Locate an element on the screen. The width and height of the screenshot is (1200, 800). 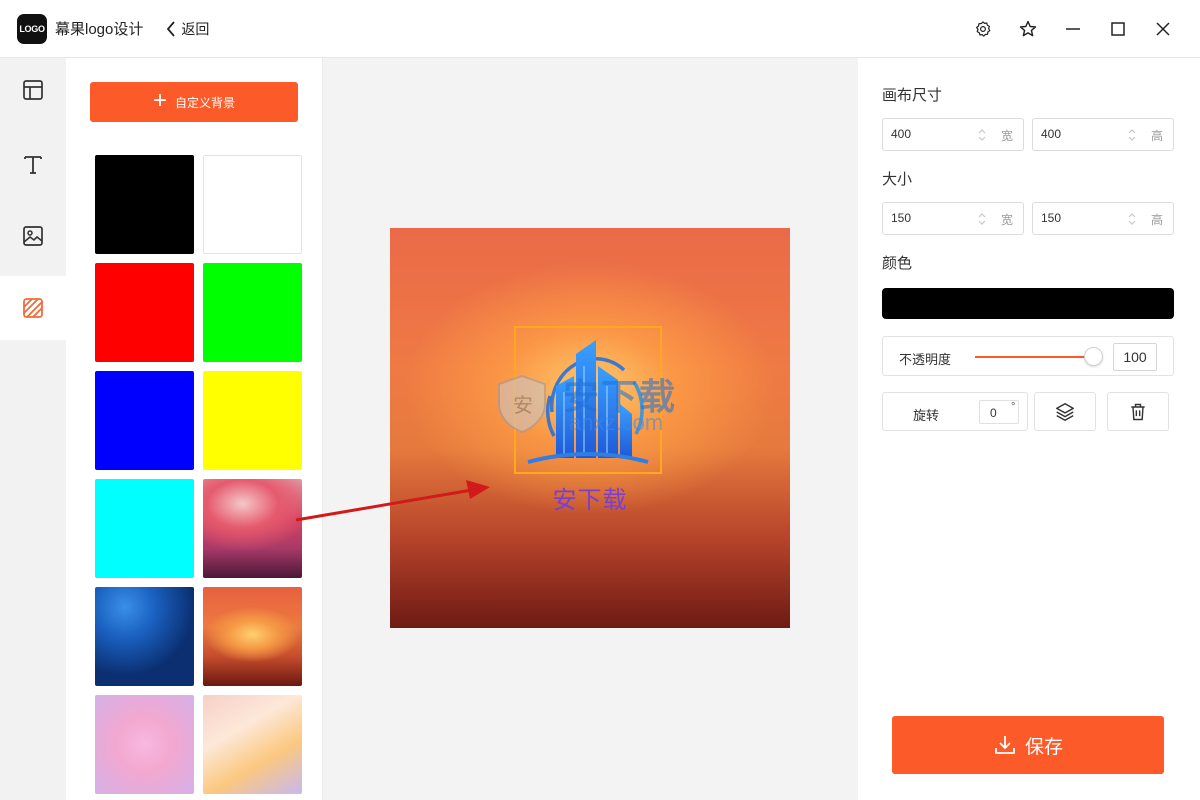
size-height-input: 150 高 is located at coordinates (1103, 218).